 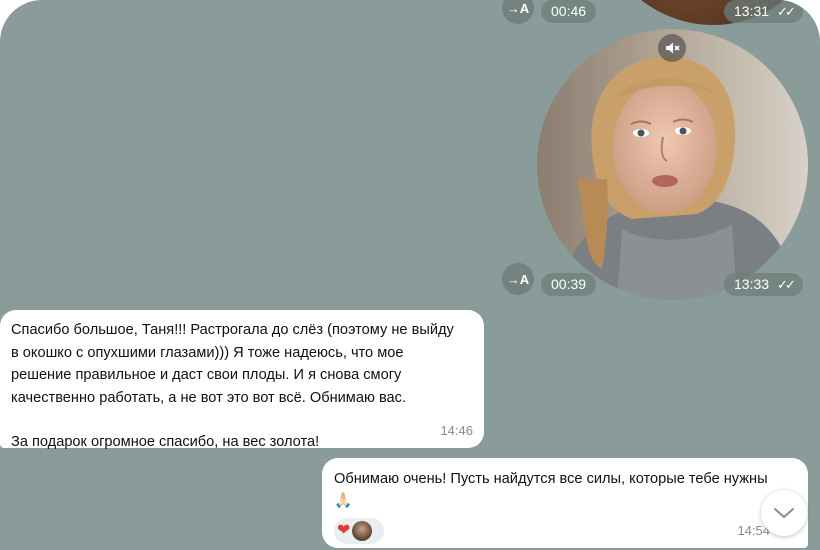 What do you see at coordinates (343, 501) in the screenshot?
I see `praying-hands-emoji: 🙏🏻` at bounding box center [343, 501].